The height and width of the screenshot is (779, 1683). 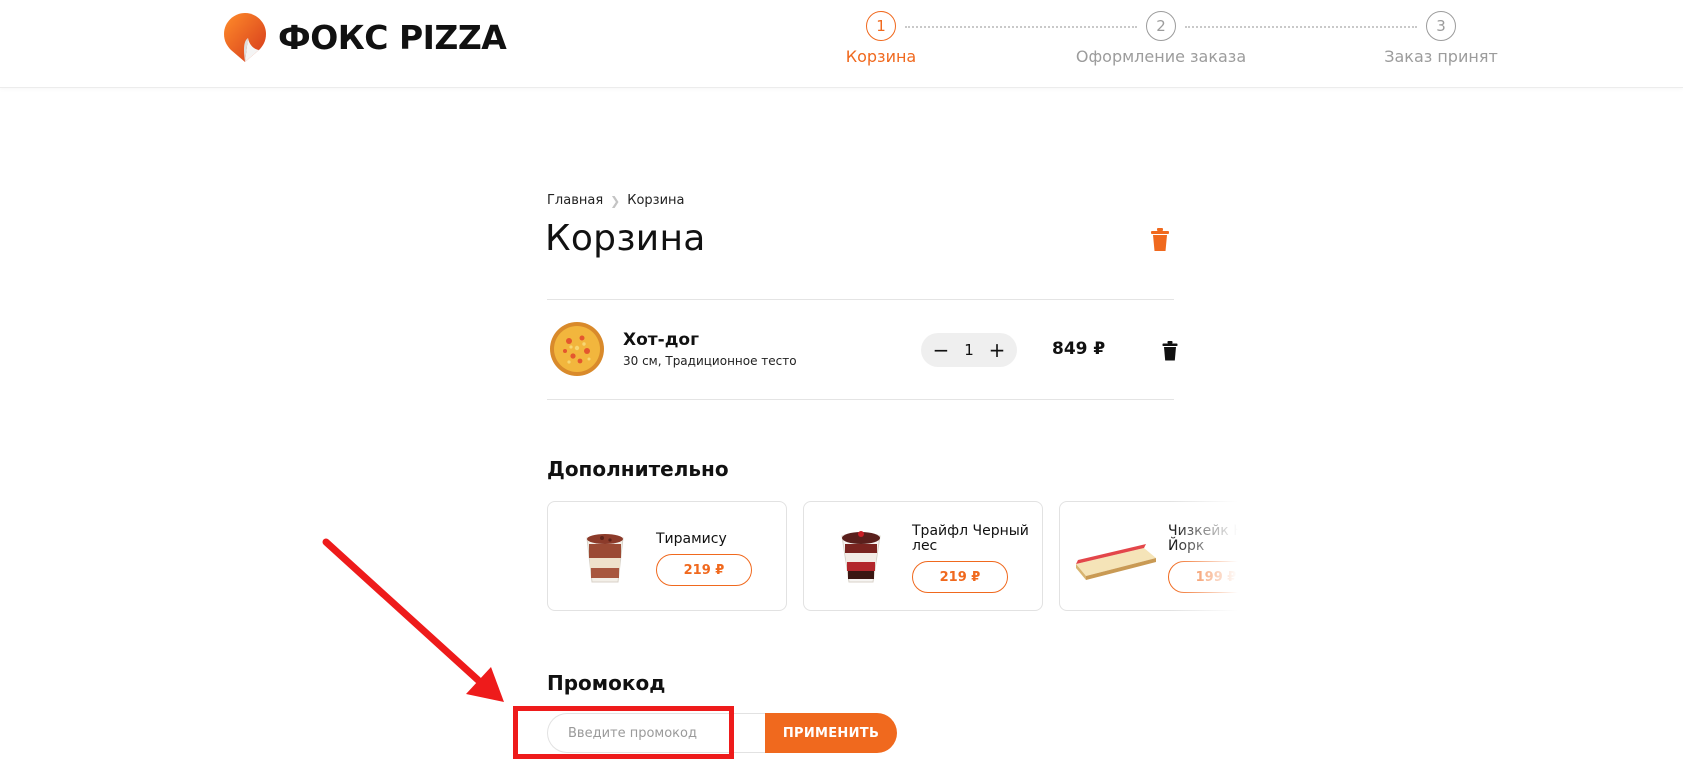 I want to click on pizza-image, so click(x=577, y=349).